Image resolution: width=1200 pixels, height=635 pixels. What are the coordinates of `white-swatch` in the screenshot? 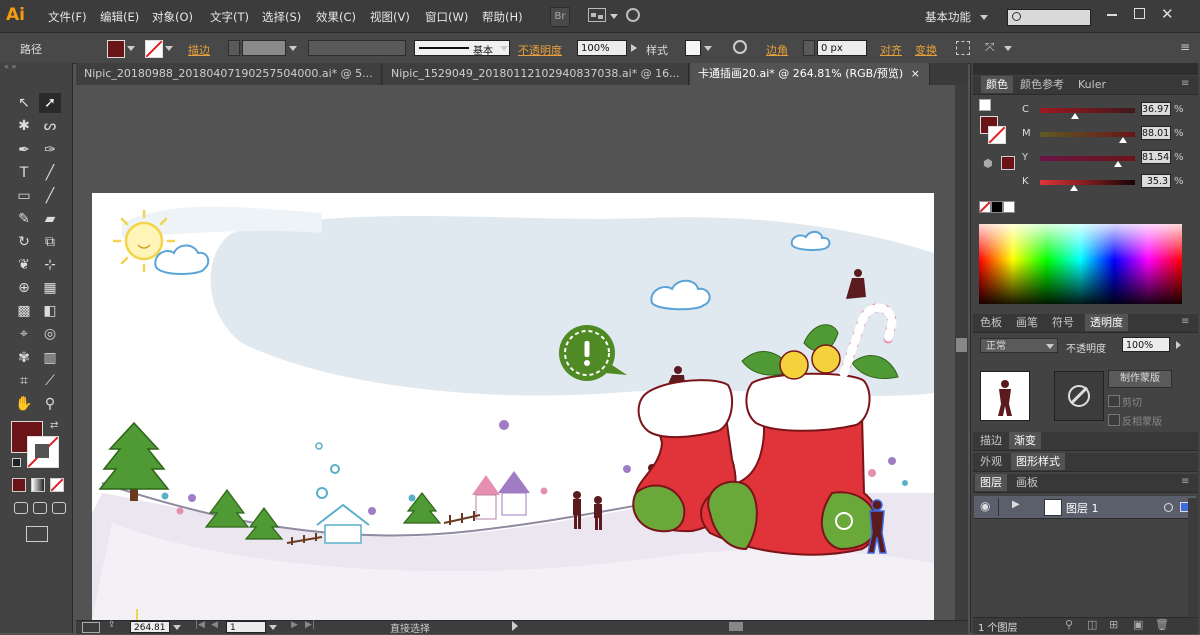 It's located at (1009, 207).